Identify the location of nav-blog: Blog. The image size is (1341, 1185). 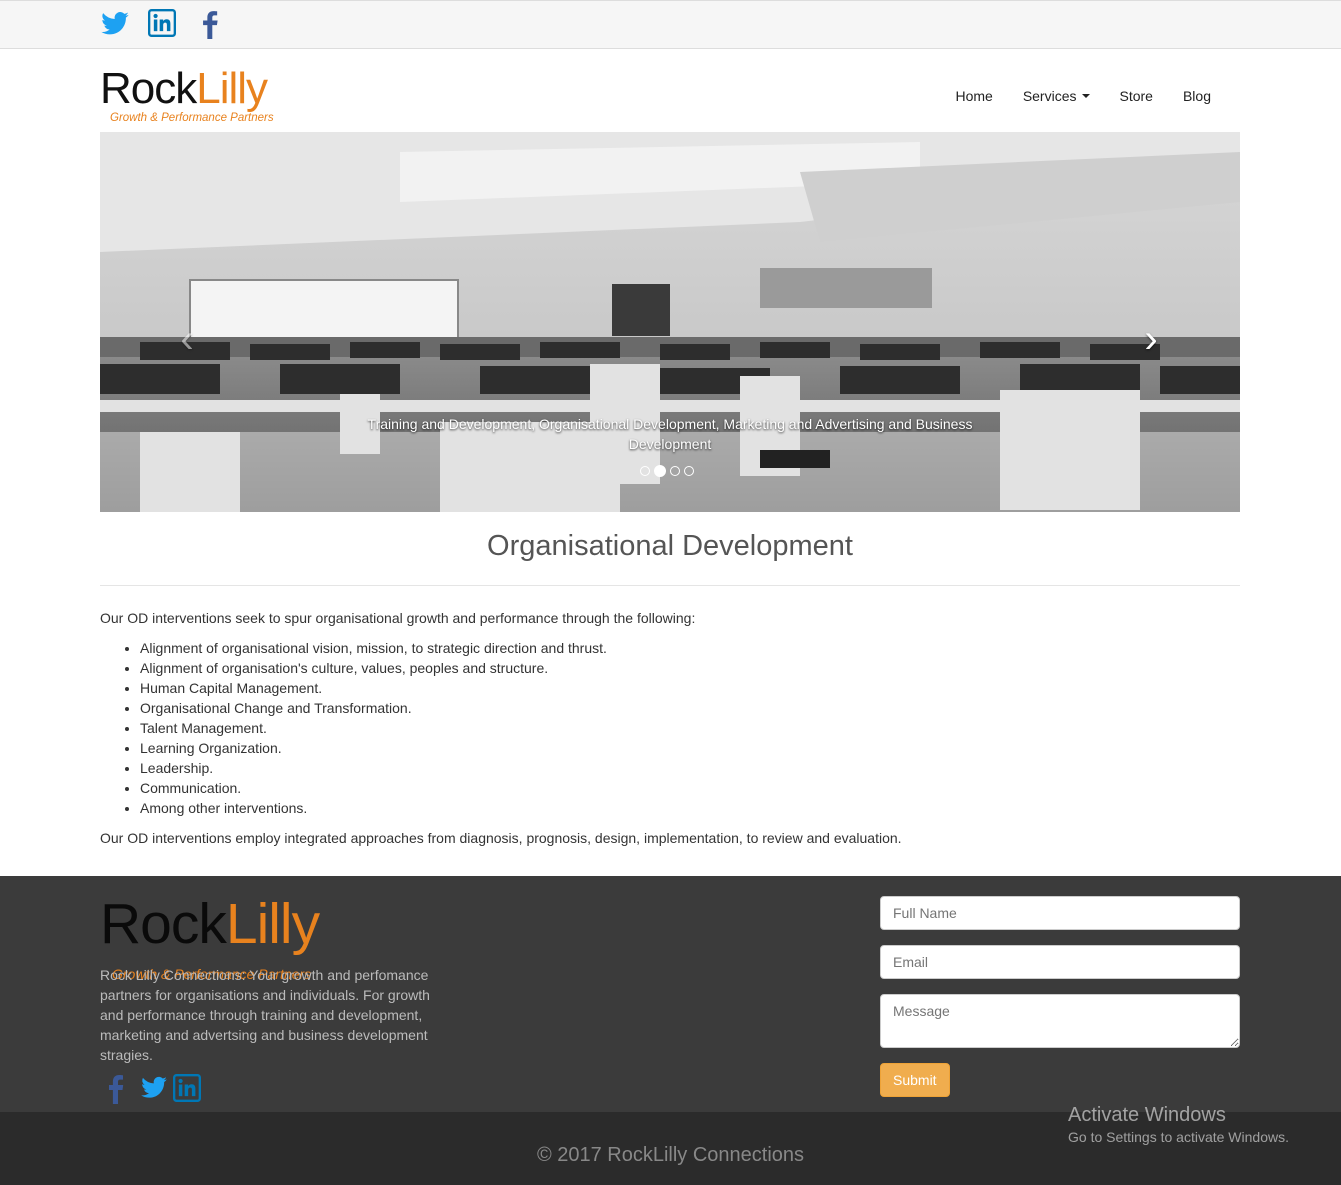
(1197, 96).